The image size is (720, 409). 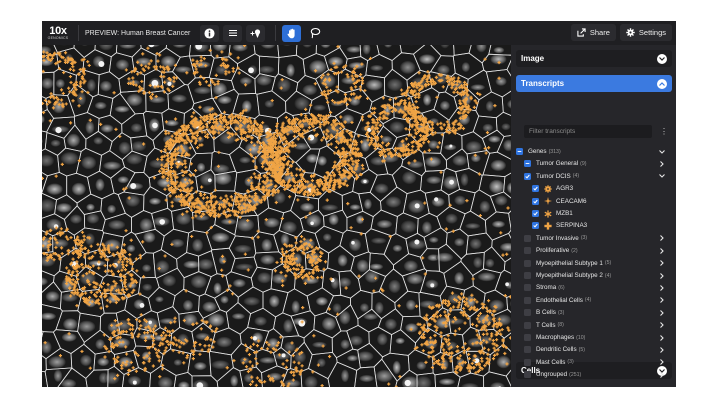 What do you see at coordinates (544, 325) in the screenshot?
I see `gene-group-row: T Cells (8)` at bounding box center [544, 325].